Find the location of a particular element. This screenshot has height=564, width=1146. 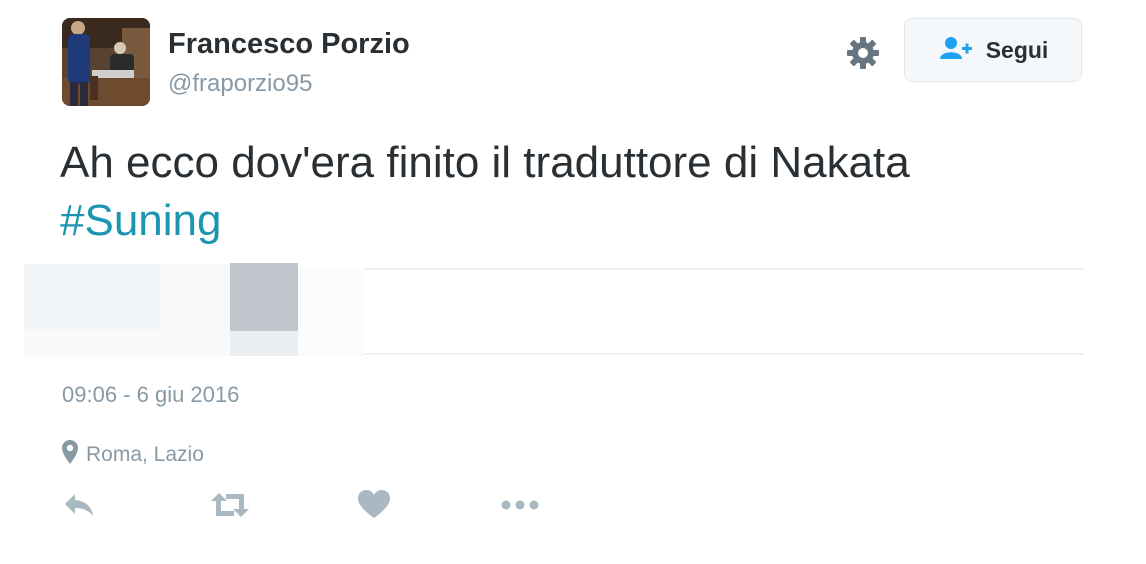

author-name: Francesco Porzio is located at coordinates (289, 44).